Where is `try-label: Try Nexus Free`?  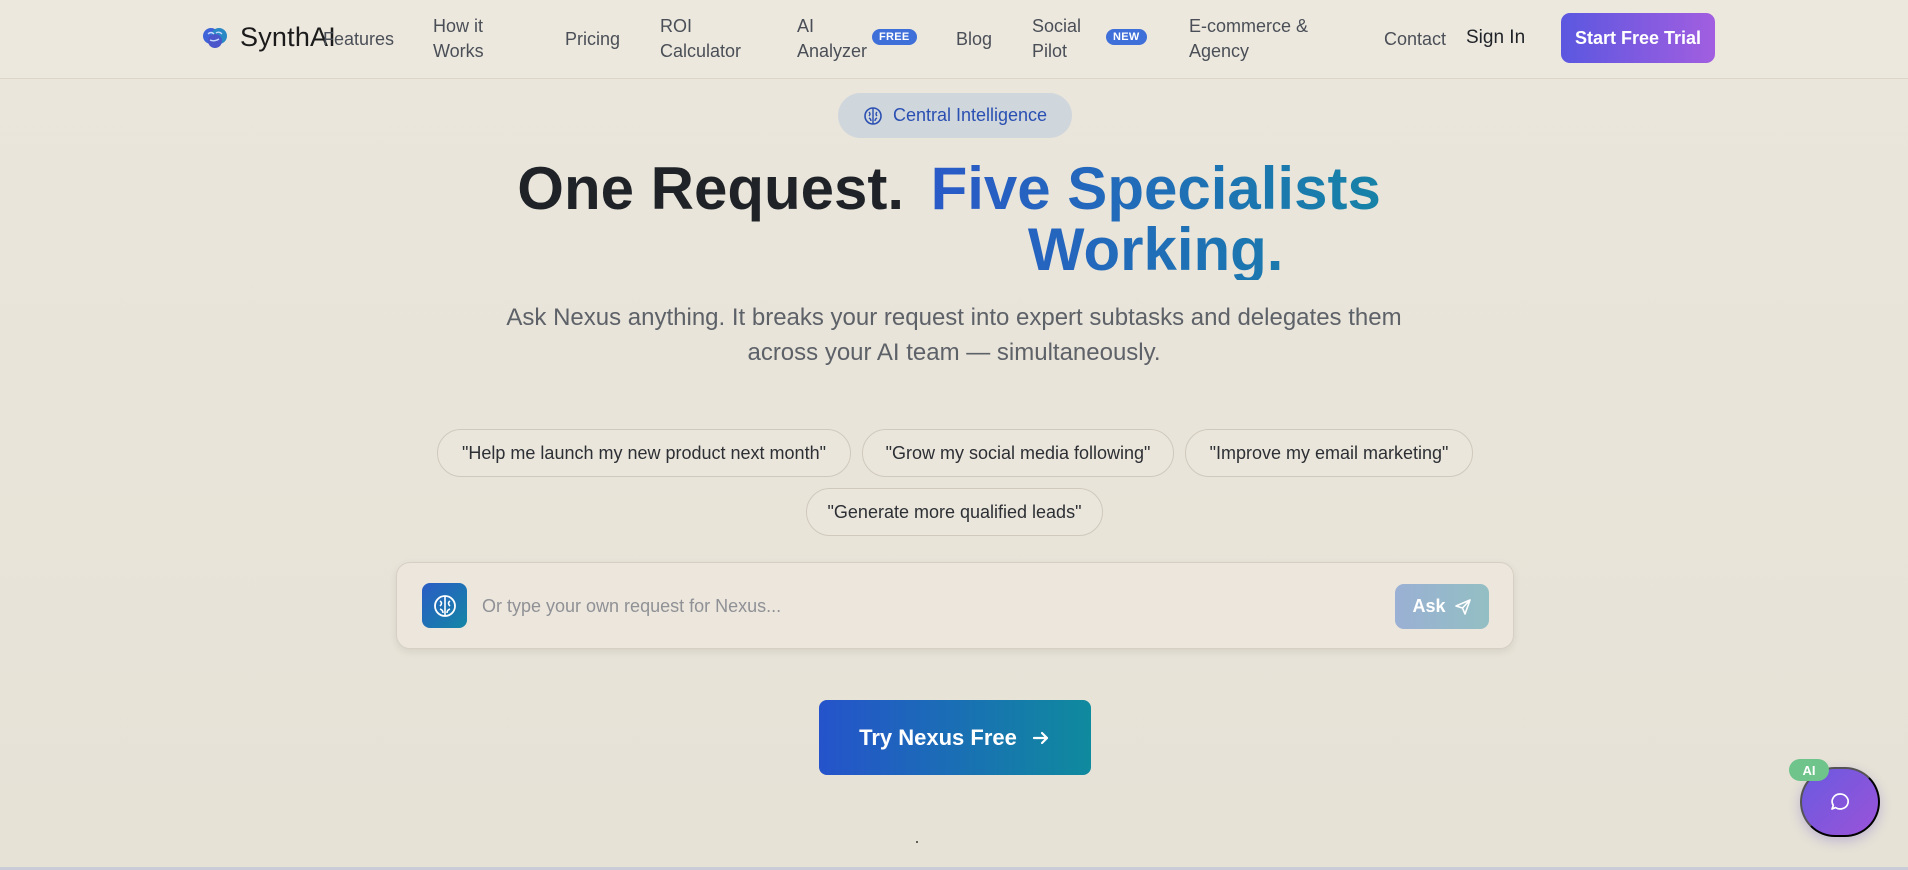
try-label: Try Nexus Free is located at coordinates (938, 737).